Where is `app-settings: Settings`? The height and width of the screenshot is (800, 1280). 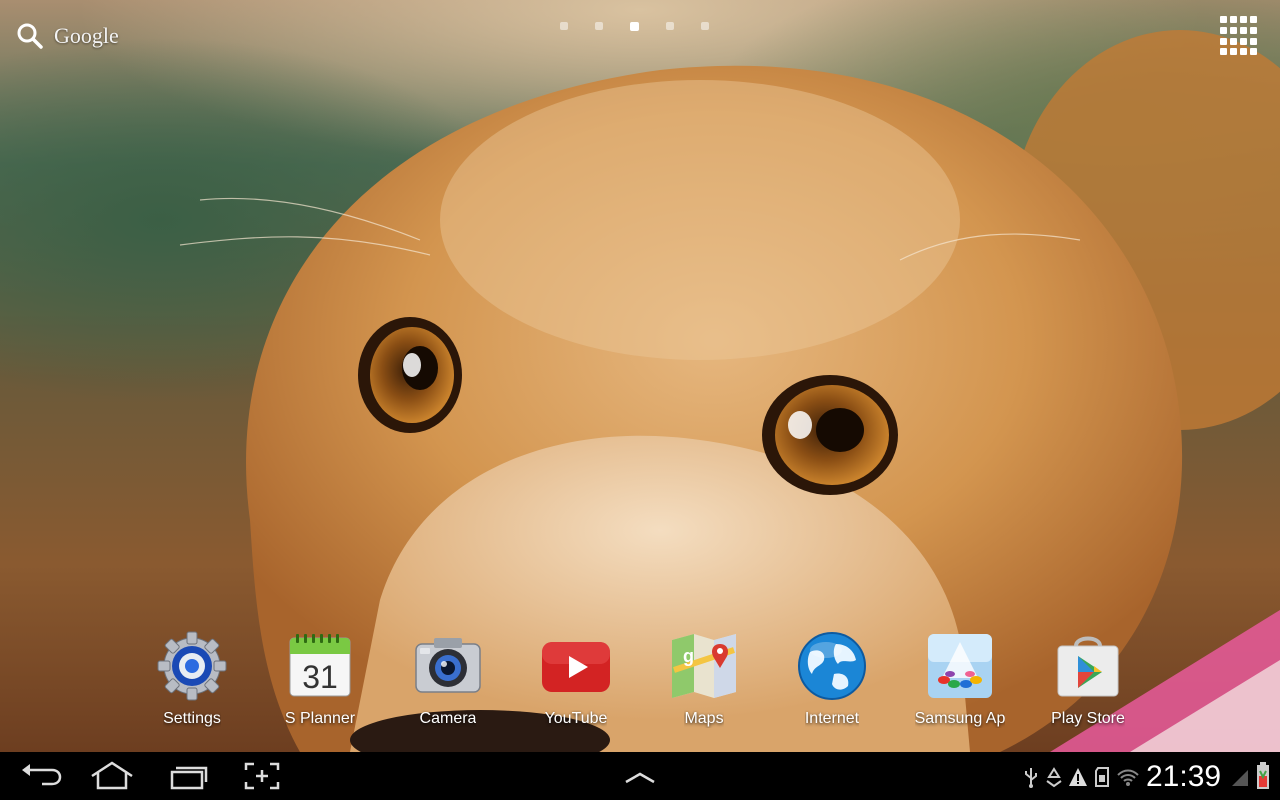 app-settings: Settings is located at coordinates (192, 680).